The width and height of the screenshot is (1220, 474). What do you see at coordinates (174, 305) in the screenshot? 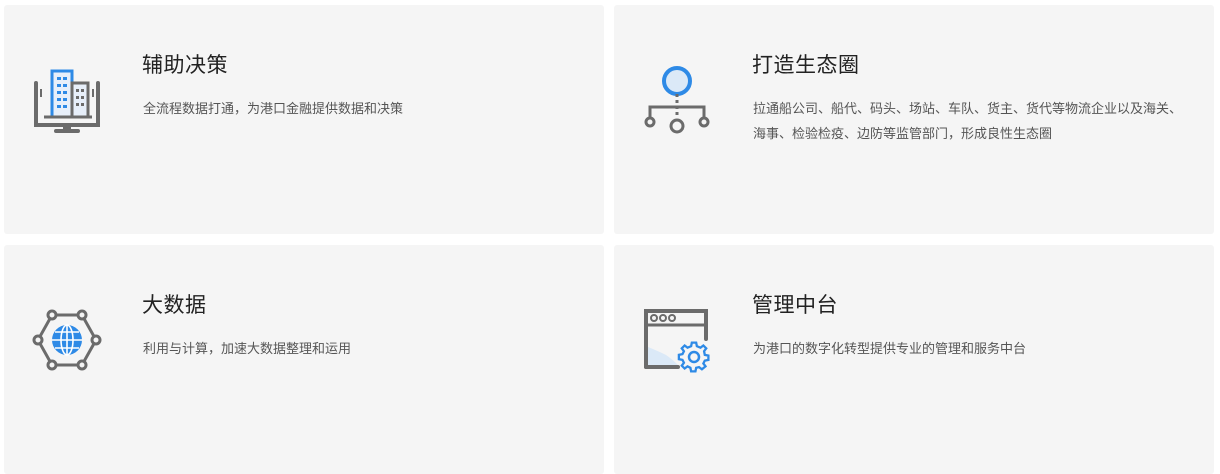
I see `card-title: 大数据` at bounding box center [174, 305].